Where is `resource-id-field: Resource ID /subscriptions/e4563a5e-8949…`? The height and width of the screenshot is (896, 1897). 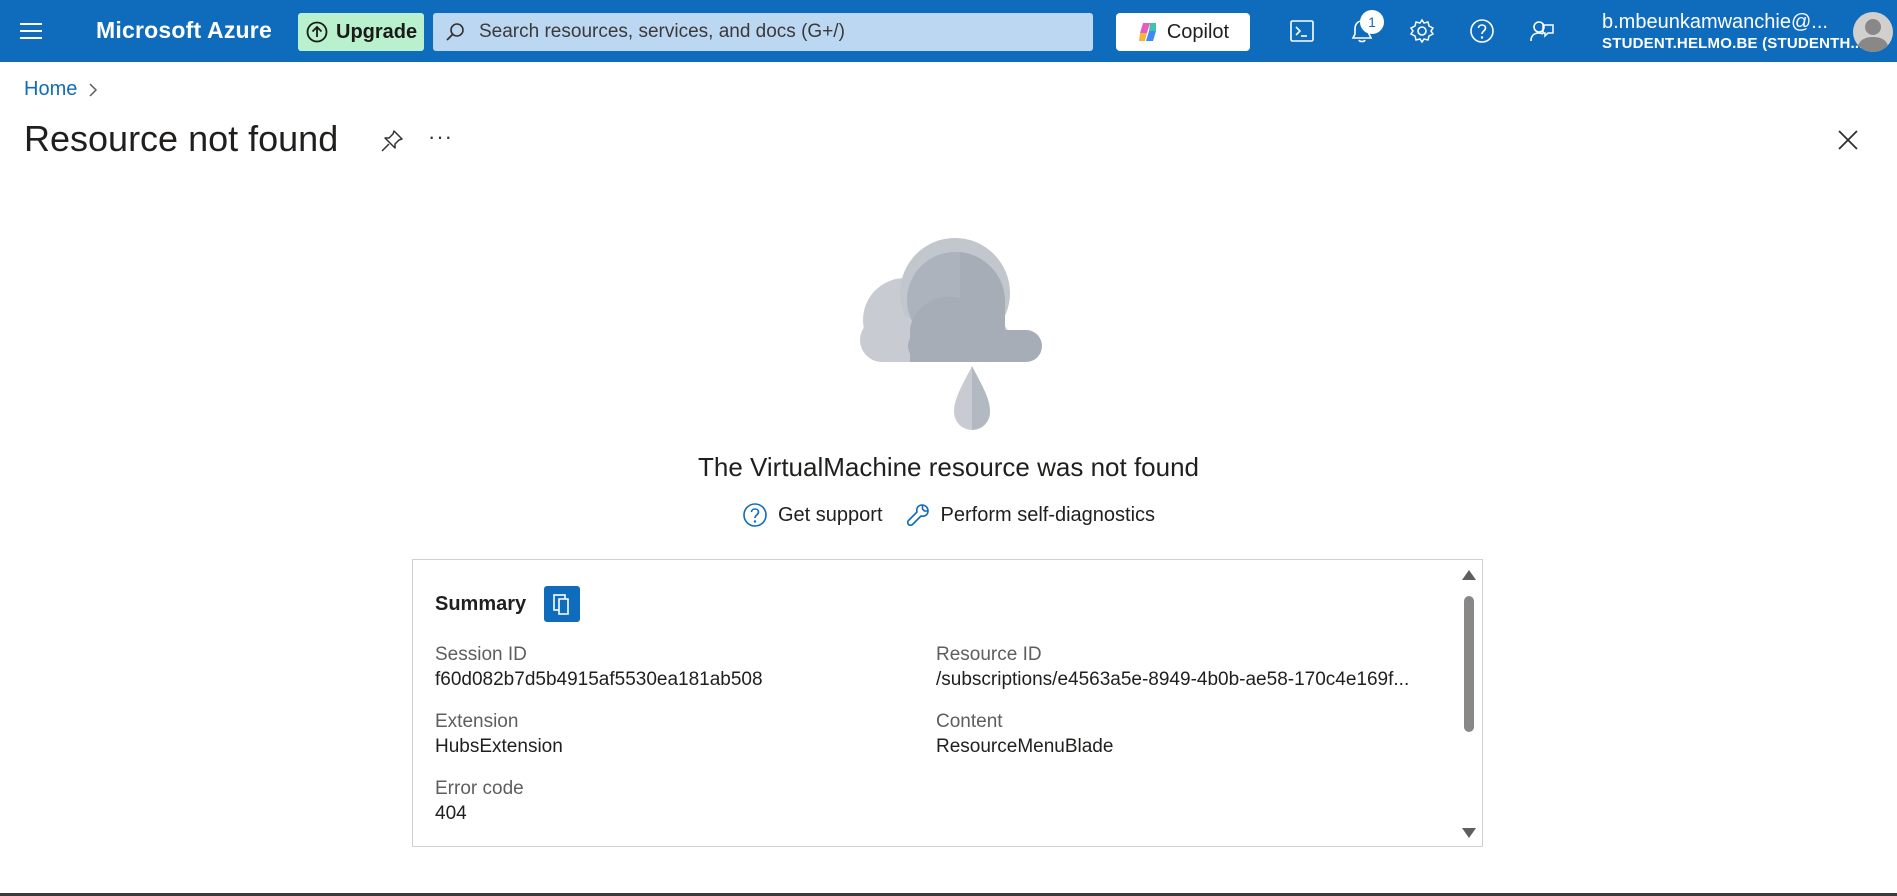
resource-id-field: Resource ID /subscriptions/e4563a5e-8949… is located at coordinates (1186, 668).